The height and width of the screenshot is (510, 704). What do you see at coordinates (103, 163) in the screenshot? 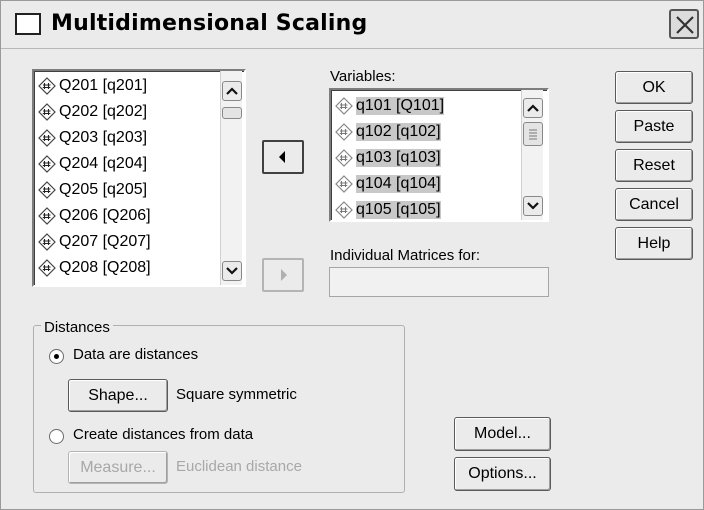
I see `list-item-label: Q204 [q204]` at bounding box center [103, 163].